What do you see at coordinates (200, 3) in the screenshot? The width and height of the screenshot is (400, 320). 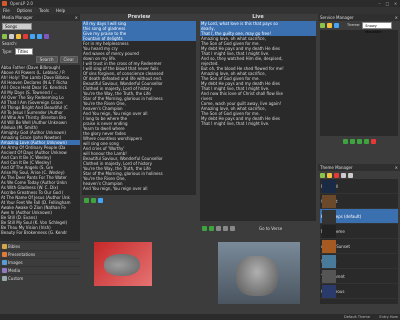 I see `title-bar: OpenLP 2.0 – □ ×` at bounding box center [200, 3].